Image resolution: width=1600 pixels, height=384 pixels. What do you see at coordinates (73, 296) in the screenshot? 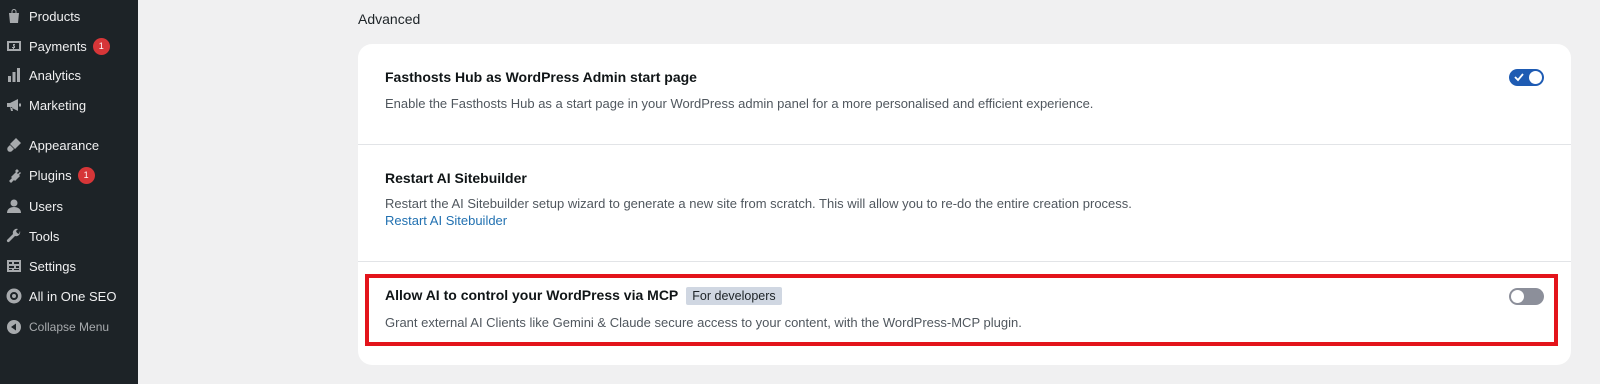
I see `sidebar-item-label: All in One SEO` at bounding box center [73, 296].